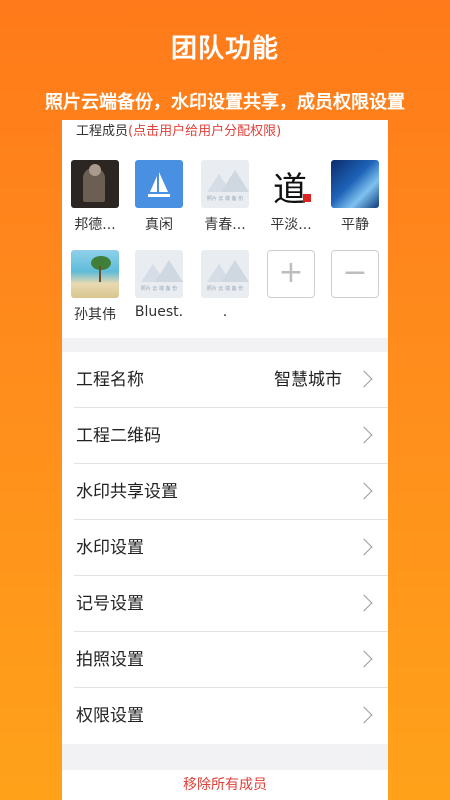 Image resolution: width=450 pixels, height=800 pixels. What do you see at coordinates (110, 380) in the screenshot?
I see `settings-row-label: 工程名称` at bounding box center [110, 380].